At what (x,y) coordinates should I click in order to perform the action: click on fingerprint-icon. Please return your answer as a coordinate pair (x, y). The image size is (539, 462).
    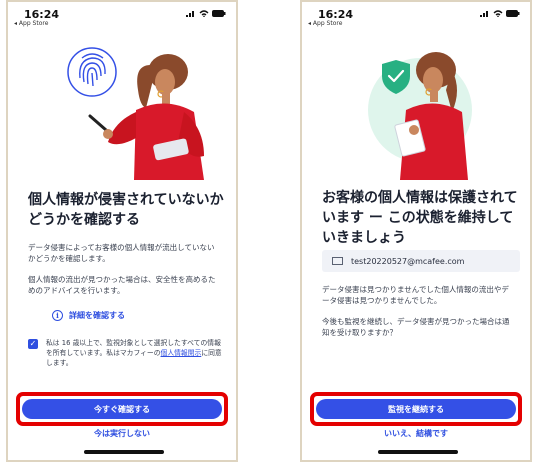
    Looking at the image, I should click on (92, 72).